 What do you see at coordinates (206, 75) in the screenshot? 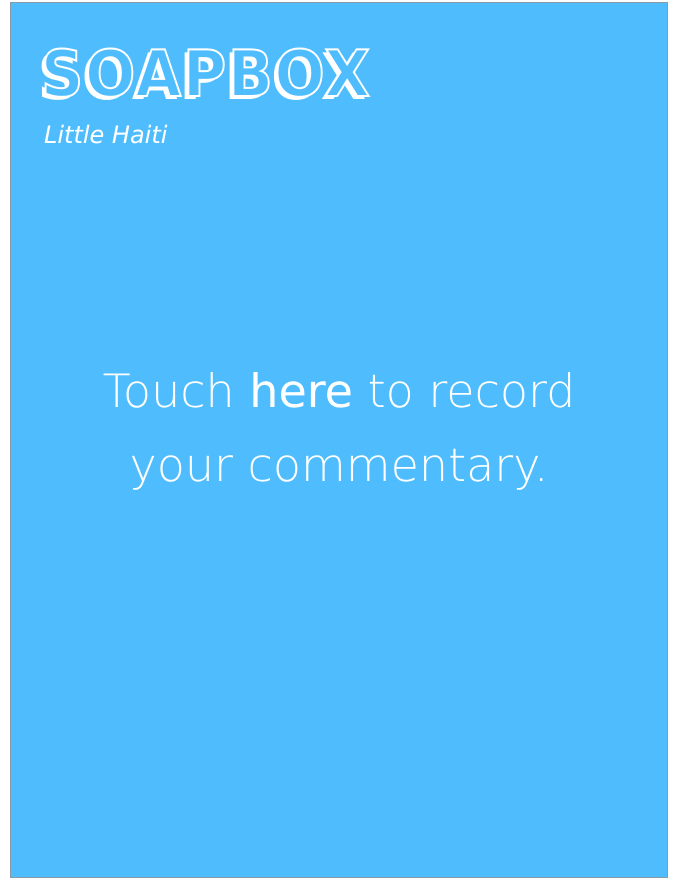
I see `app-logo: SOAPBOX` at bounding box center [206, 75].